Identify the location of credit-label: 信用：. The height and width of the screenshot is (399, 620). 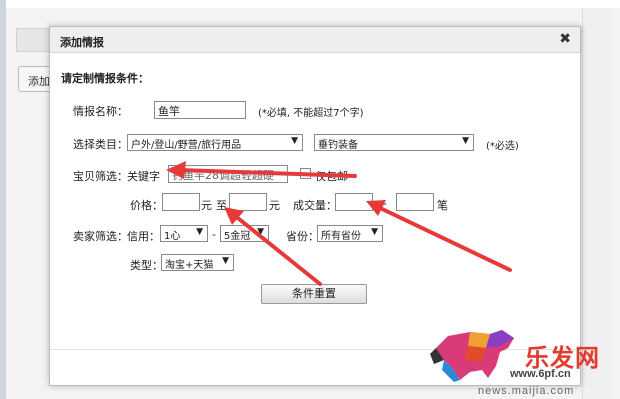
(143, 236).